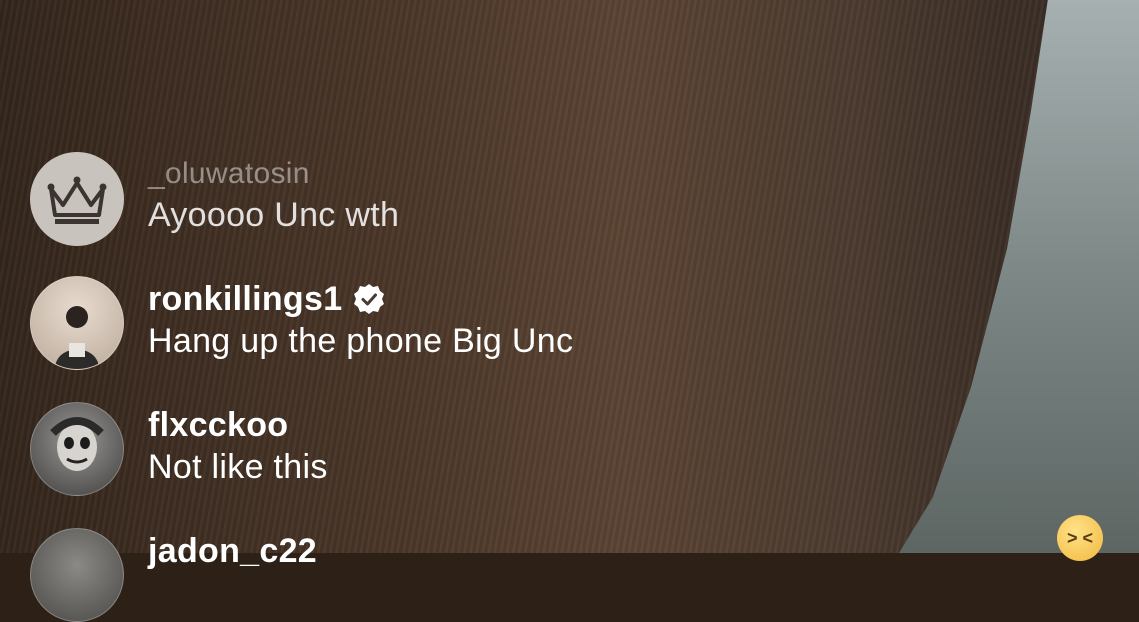  What do you see at coordinates (238, 467) in the screenshot?
I see `comment-message: Not like this` at bounding box center [238, 467].